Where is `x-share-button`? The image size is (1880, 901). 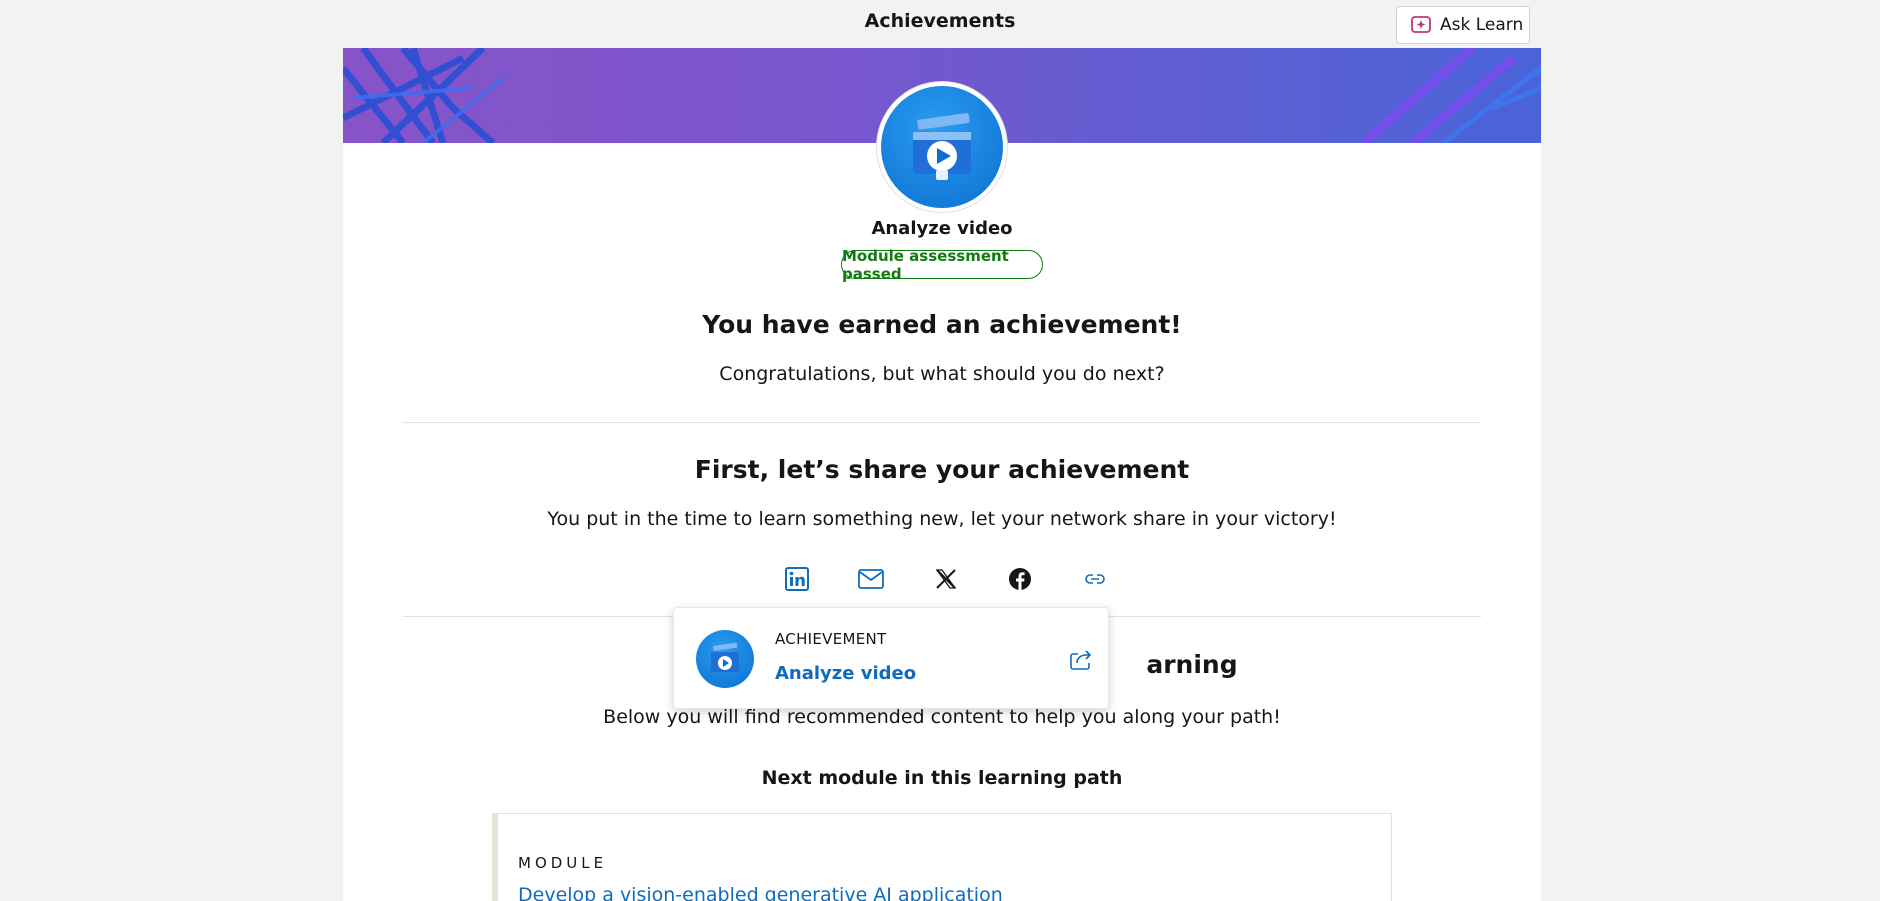 x-share-button is located at coordinates (946, 579).